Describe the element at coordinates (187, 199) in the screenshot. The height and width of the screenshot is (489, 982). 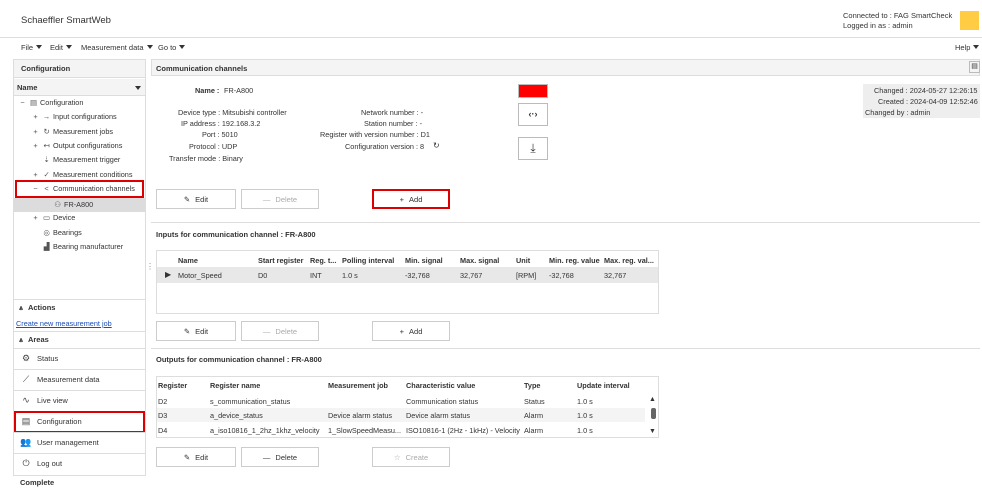
I see `pencil-icon: ✎` at that location.